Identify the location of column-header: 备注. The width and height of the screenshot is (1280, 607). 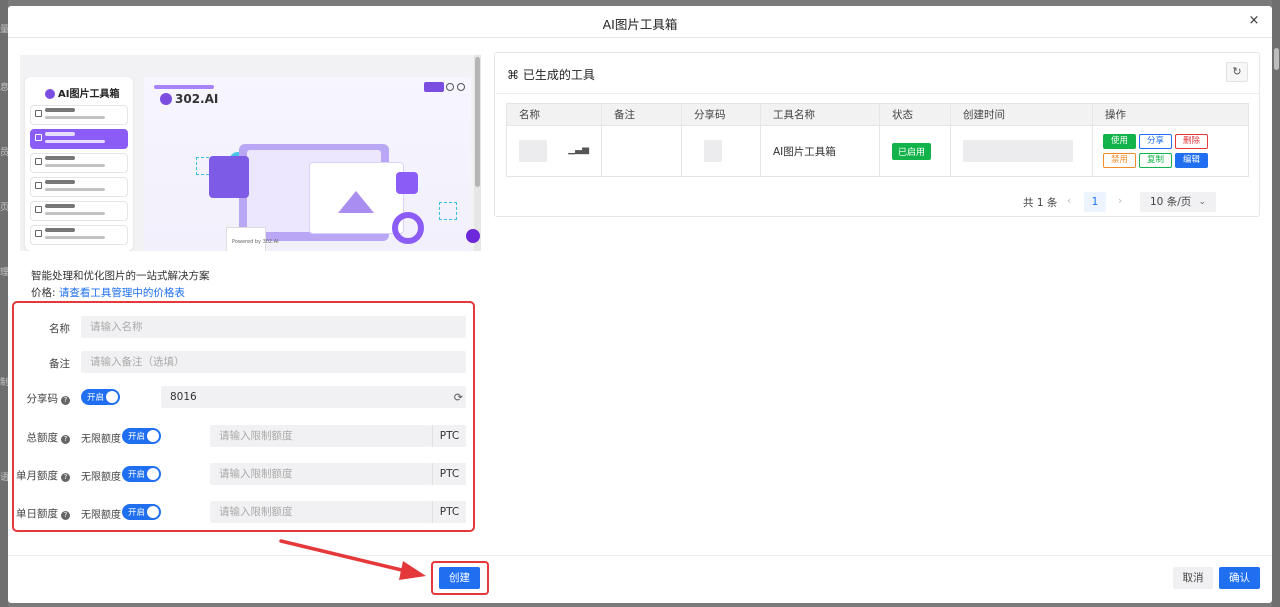
(641, 114).